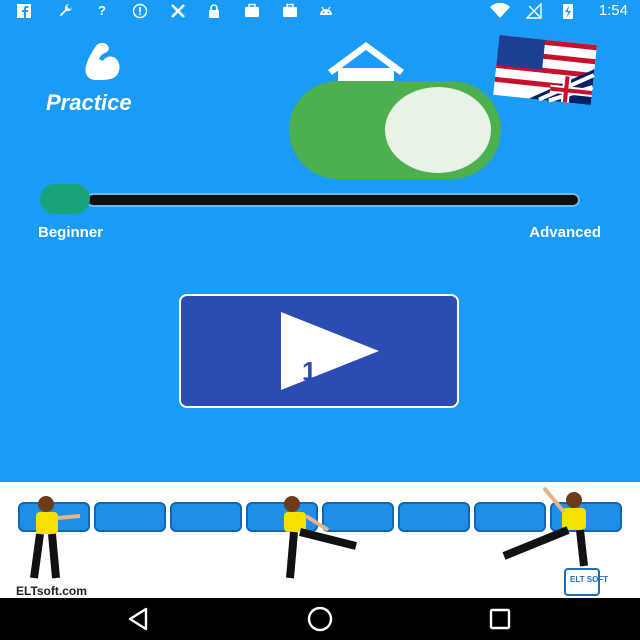  What do you see at coordinates (65, 199) in the screenshot?
I see `slider-thumb` at bounding box center [65, 199].